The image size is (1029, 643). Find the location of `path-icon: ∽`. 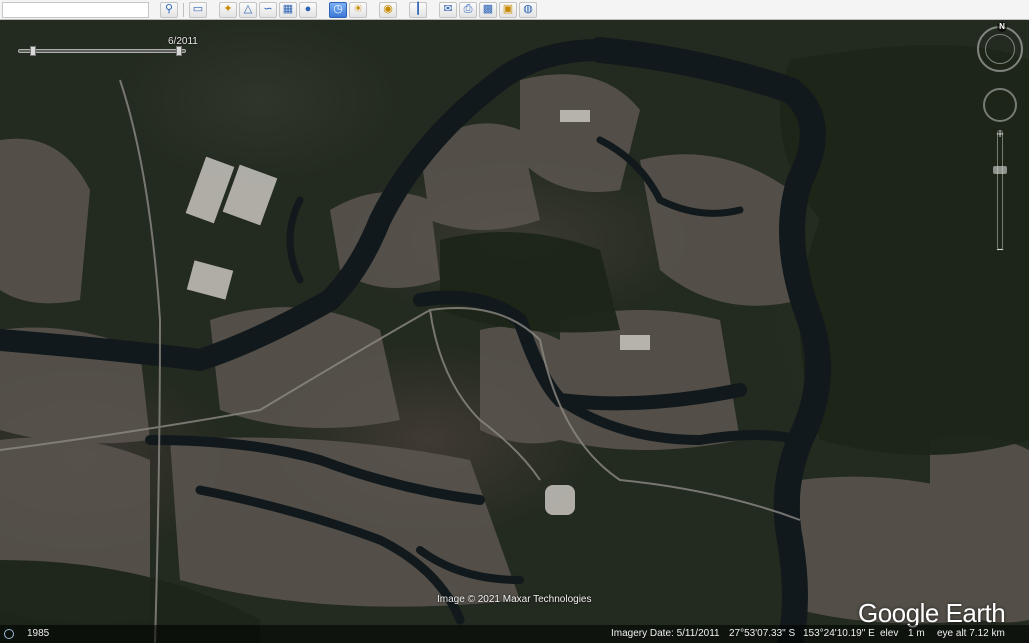

path-icon: ∽ is located at coordinates (268, 9).